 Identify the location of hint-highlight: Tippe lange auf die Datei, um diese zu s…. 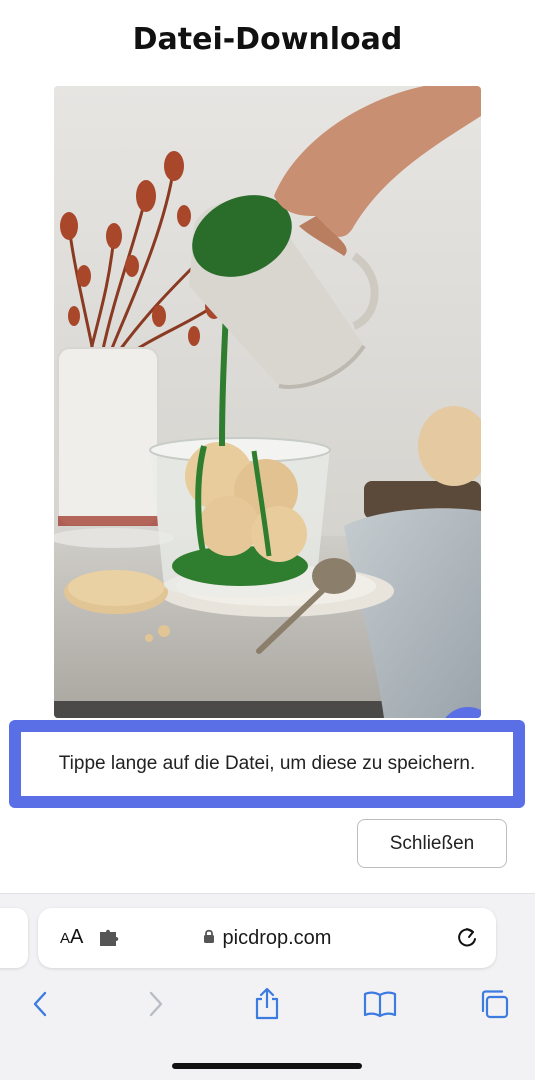
(267, 764).